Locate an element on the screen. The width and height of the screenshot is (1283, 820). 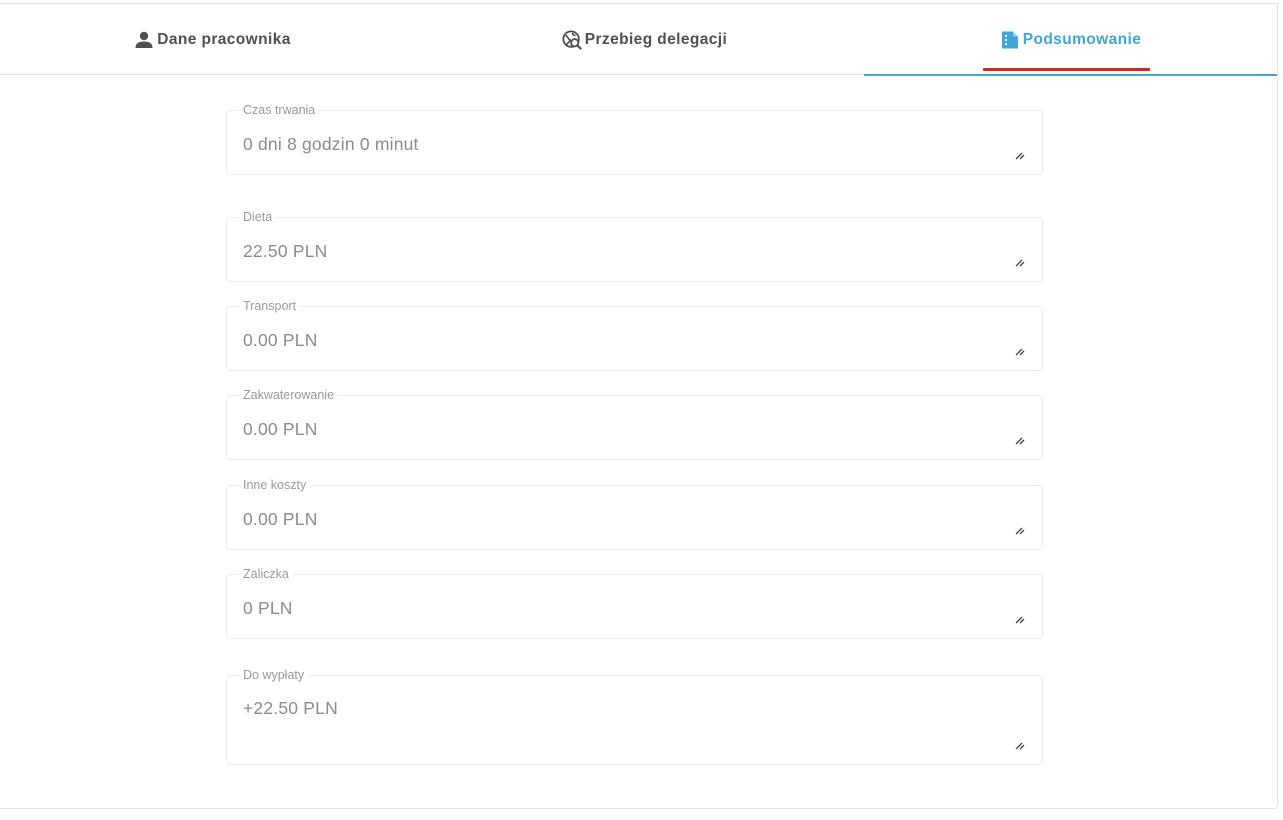
field-do-wyplaty: Do wypłaty +22.50 PLN is located at coordinates (634, 716).